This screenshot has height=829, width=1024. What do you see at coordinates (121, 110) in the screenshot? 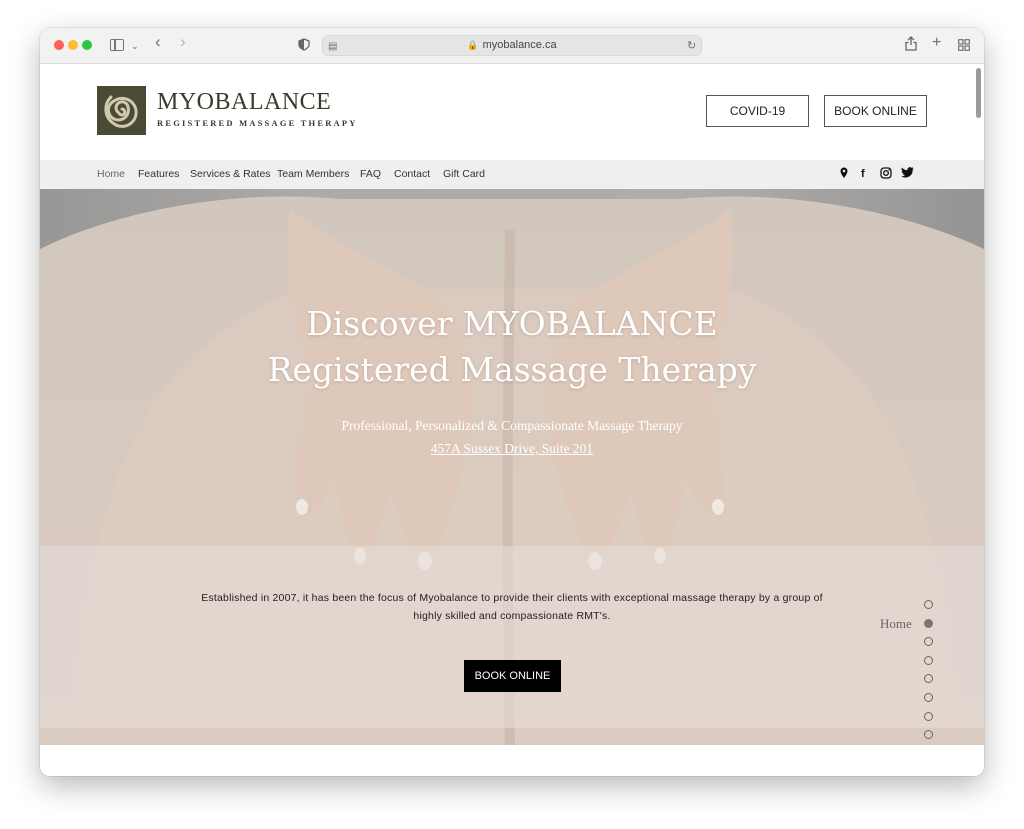
I see `spiral-logo-icon` at bounding box center [121, 110].